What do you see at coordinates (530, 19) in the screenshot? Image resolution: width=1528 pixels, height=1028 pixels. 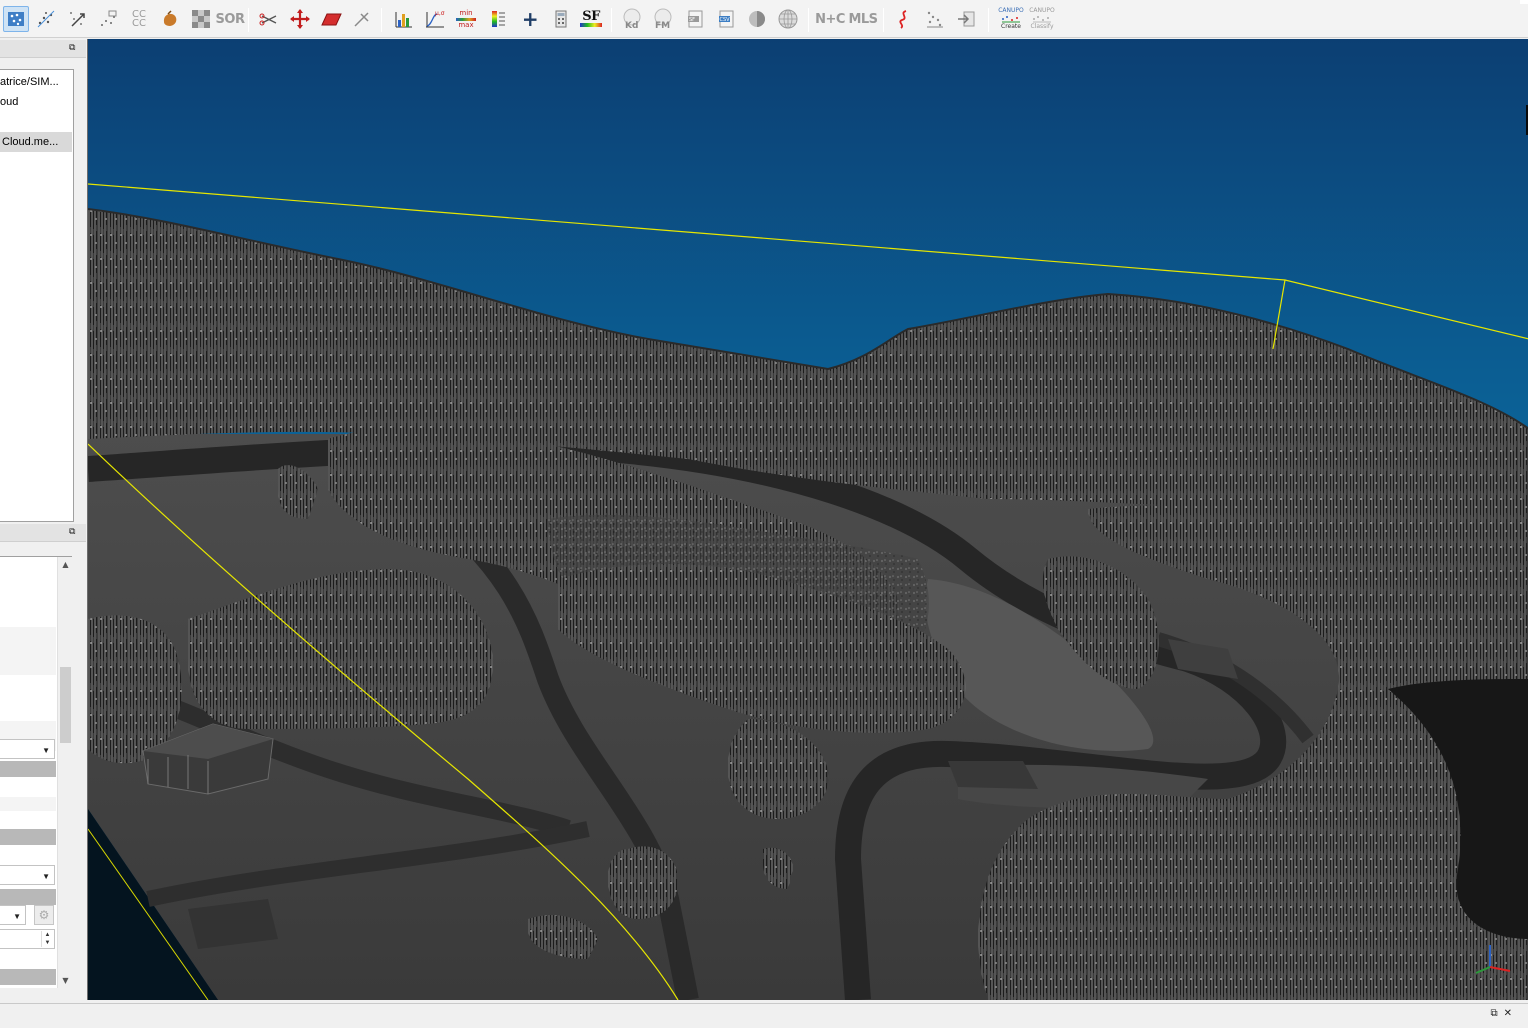 I see `add-icon: +` at bounding box center [530, 19].